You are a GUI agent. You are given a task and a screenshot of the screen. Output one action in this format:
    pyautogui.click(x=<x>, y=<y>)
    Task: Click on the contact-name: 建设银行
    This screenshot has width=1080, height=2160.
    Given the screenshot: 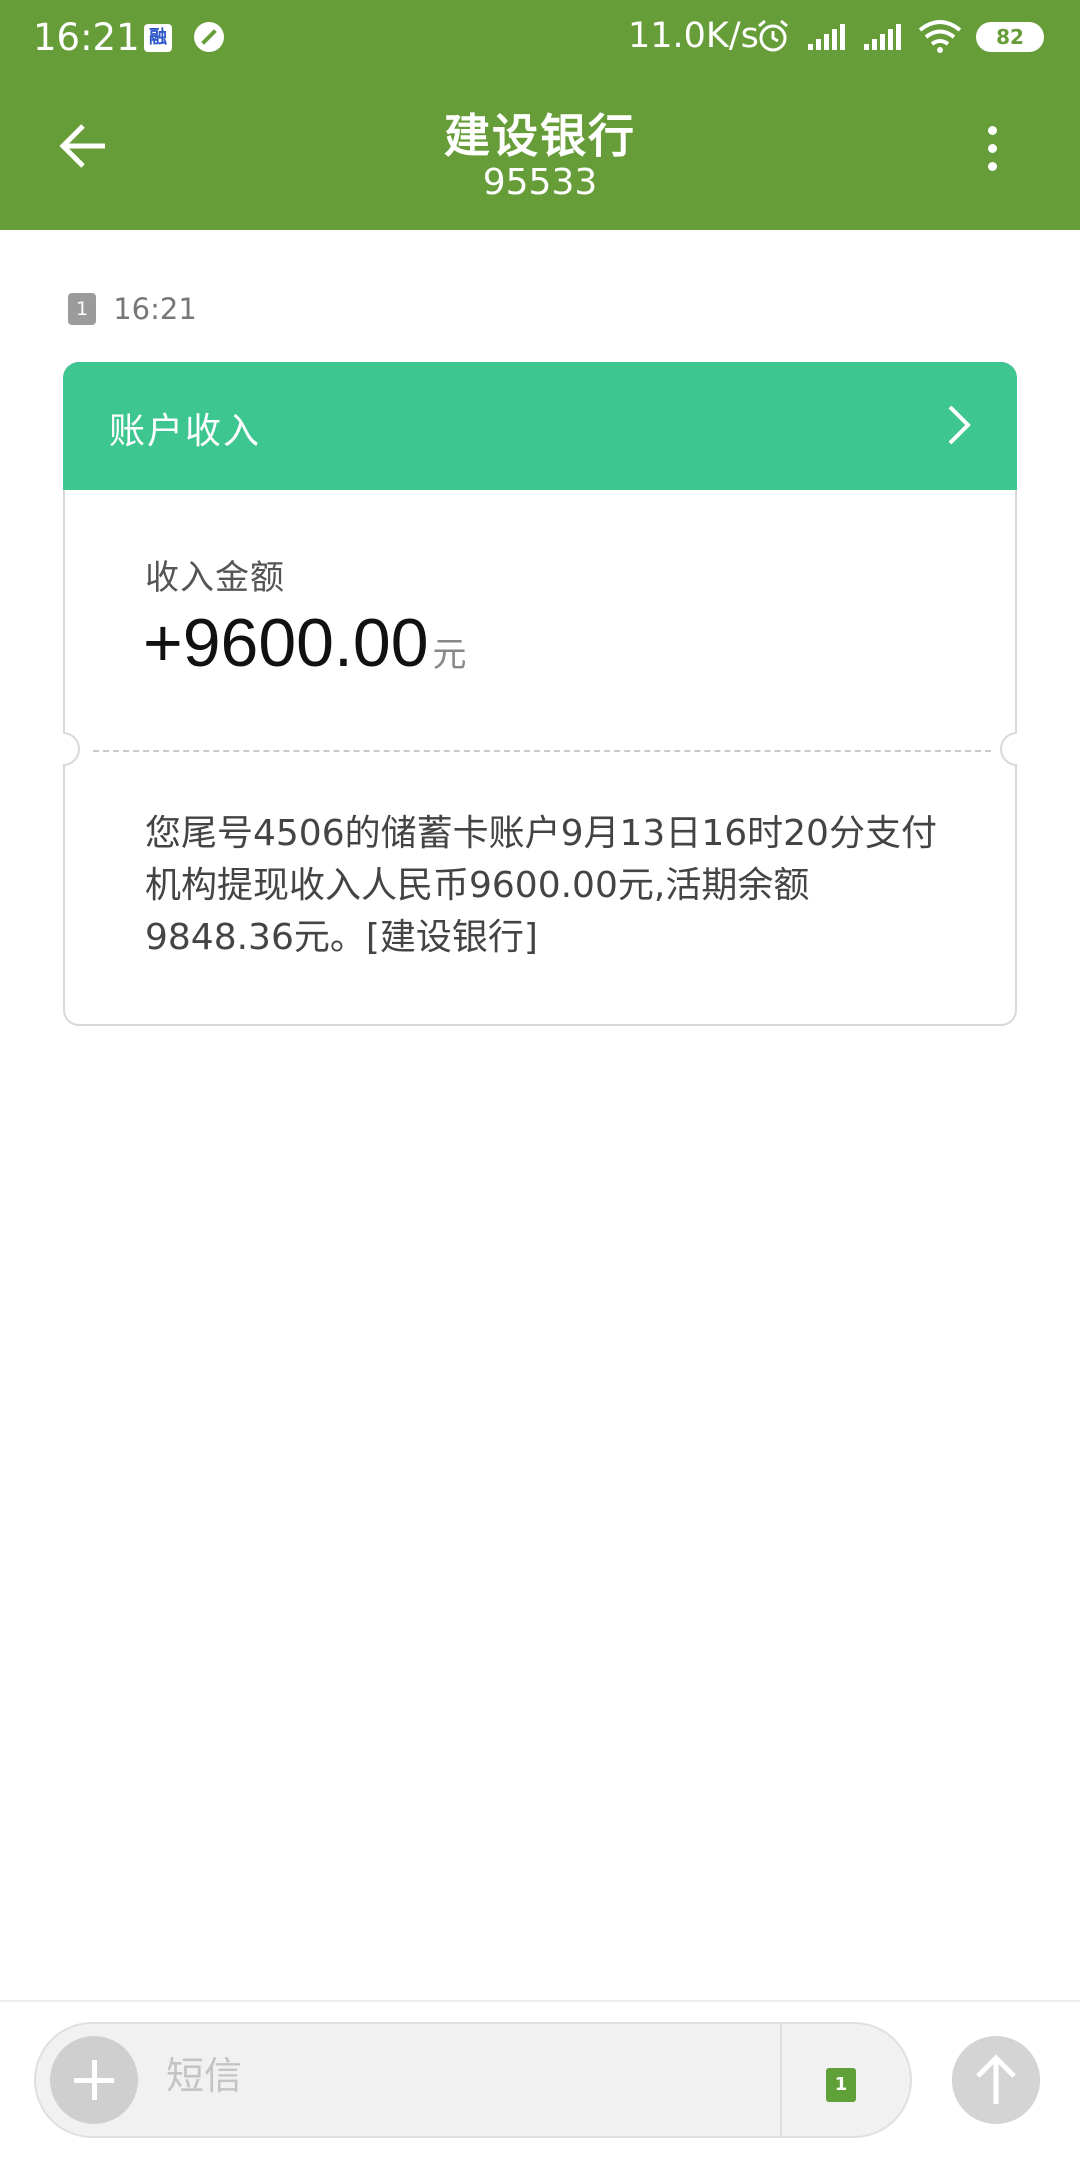 What is the action you would take?
    pyautogui.click(x=540, y=136)
    